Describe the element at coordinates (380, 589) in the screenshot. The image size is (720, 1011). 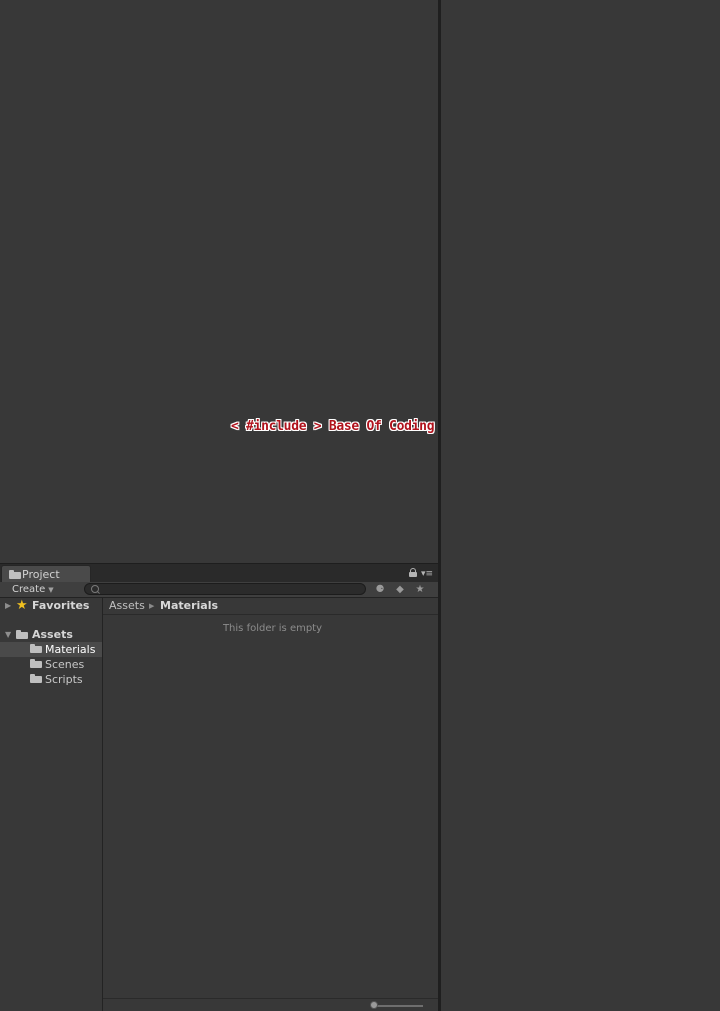
I see `search-by-type-icon: ⚈` at that location.